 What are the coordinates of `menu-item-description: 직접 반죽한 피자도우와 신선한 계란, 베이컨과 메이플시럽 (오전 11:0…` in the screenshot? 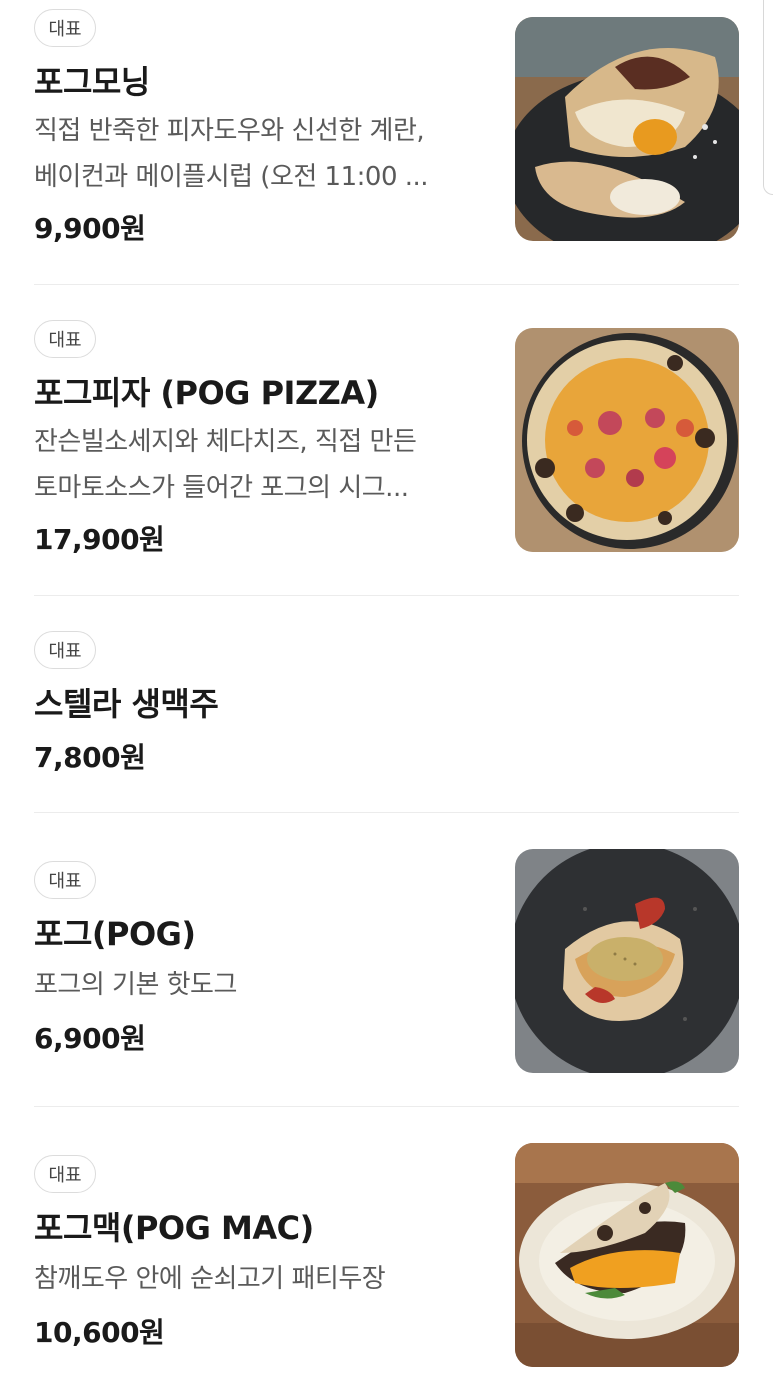 It's located at (259, 154).